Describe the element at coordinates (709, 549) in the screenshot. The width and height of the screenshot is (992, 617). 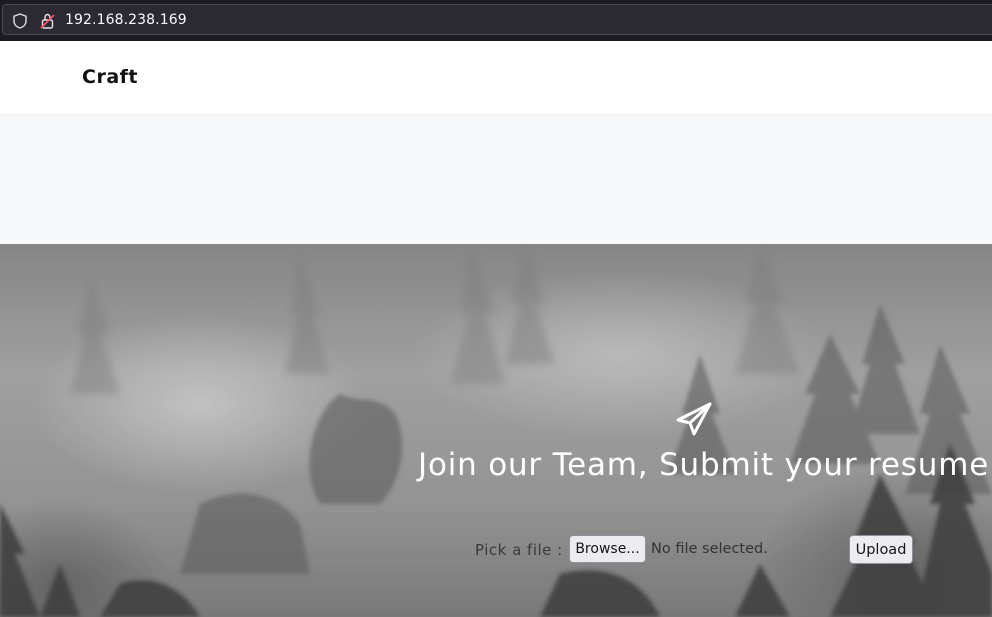
I see `file-status-text: No file selected.` at that location.